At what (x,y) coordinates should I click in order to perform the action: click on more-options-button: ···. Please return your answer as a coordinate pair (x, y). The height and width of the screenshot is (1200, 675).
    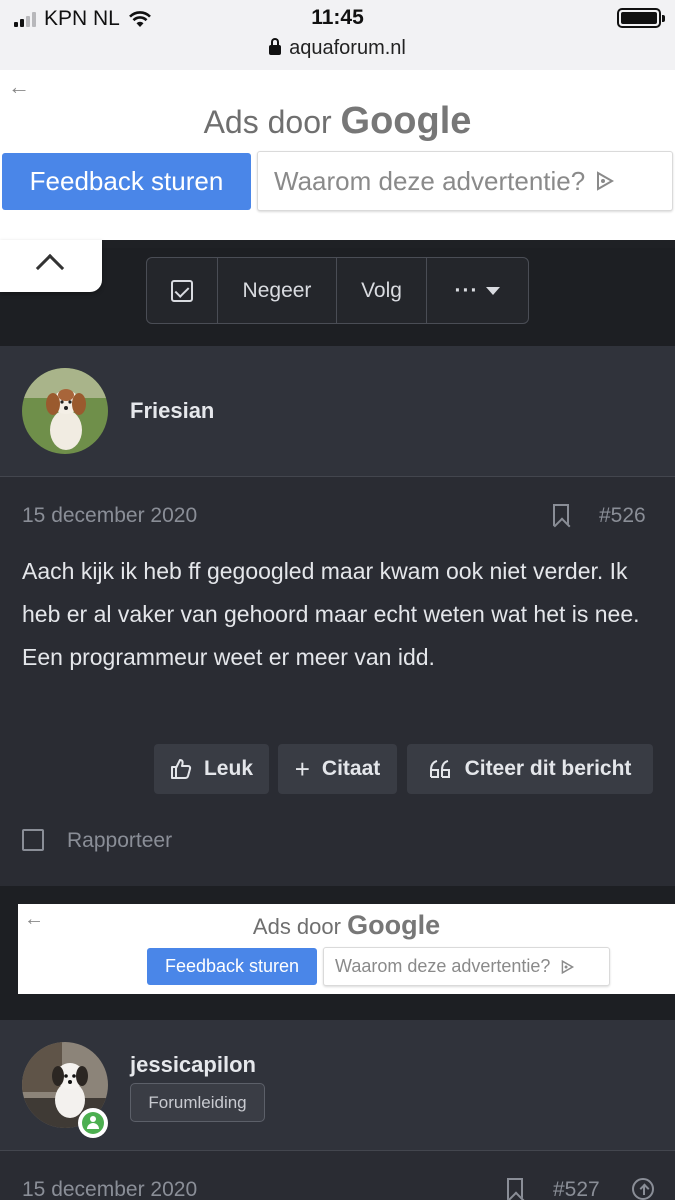
    Looking at the image, I should click on (477, 290).